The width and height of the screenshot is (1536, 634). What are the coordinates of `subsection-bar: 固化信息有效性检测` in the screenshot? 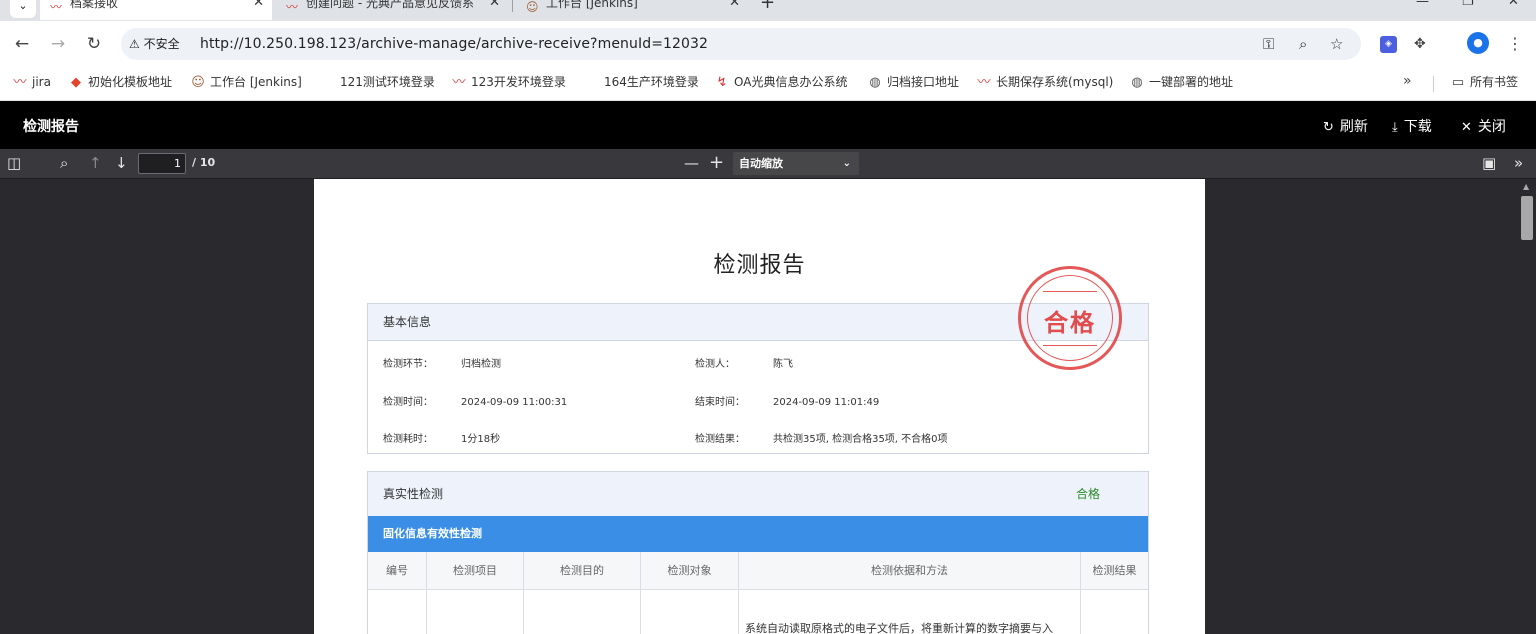 It's located at (758, 534).